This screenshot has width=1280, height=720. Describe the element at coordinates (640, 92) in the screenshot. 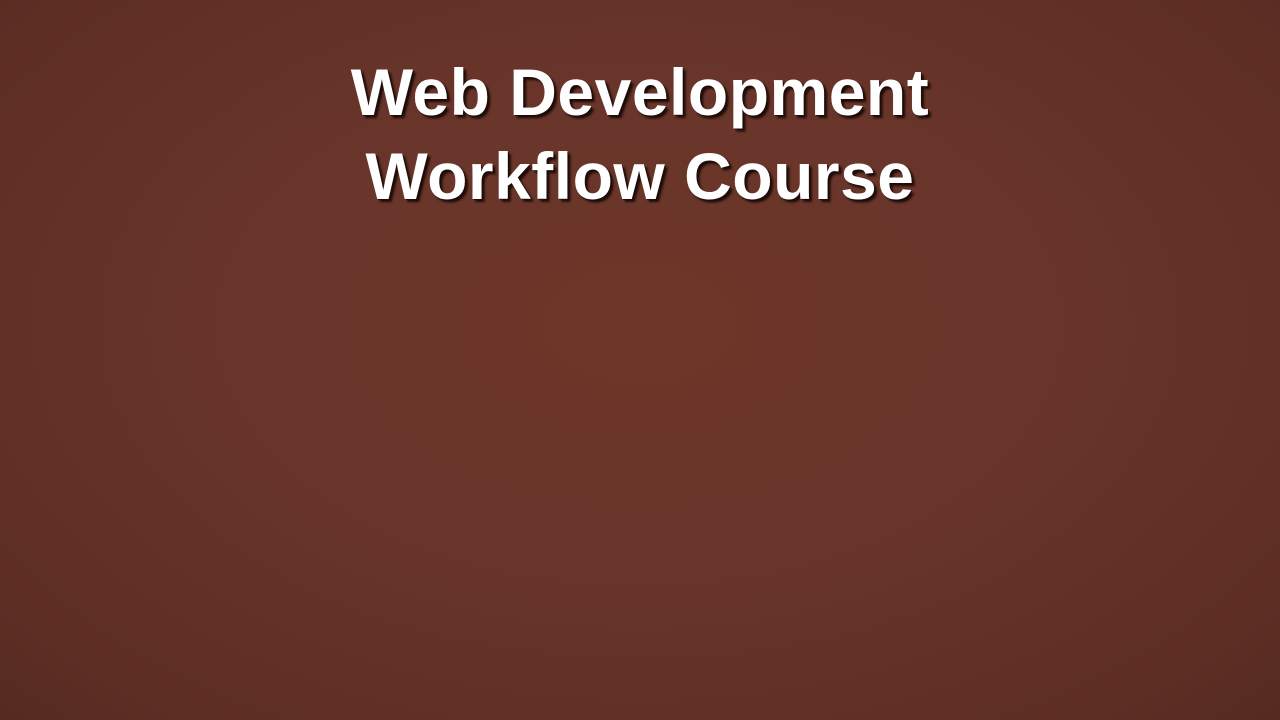

I see `slide-title-line-1: Web Development` at that location.